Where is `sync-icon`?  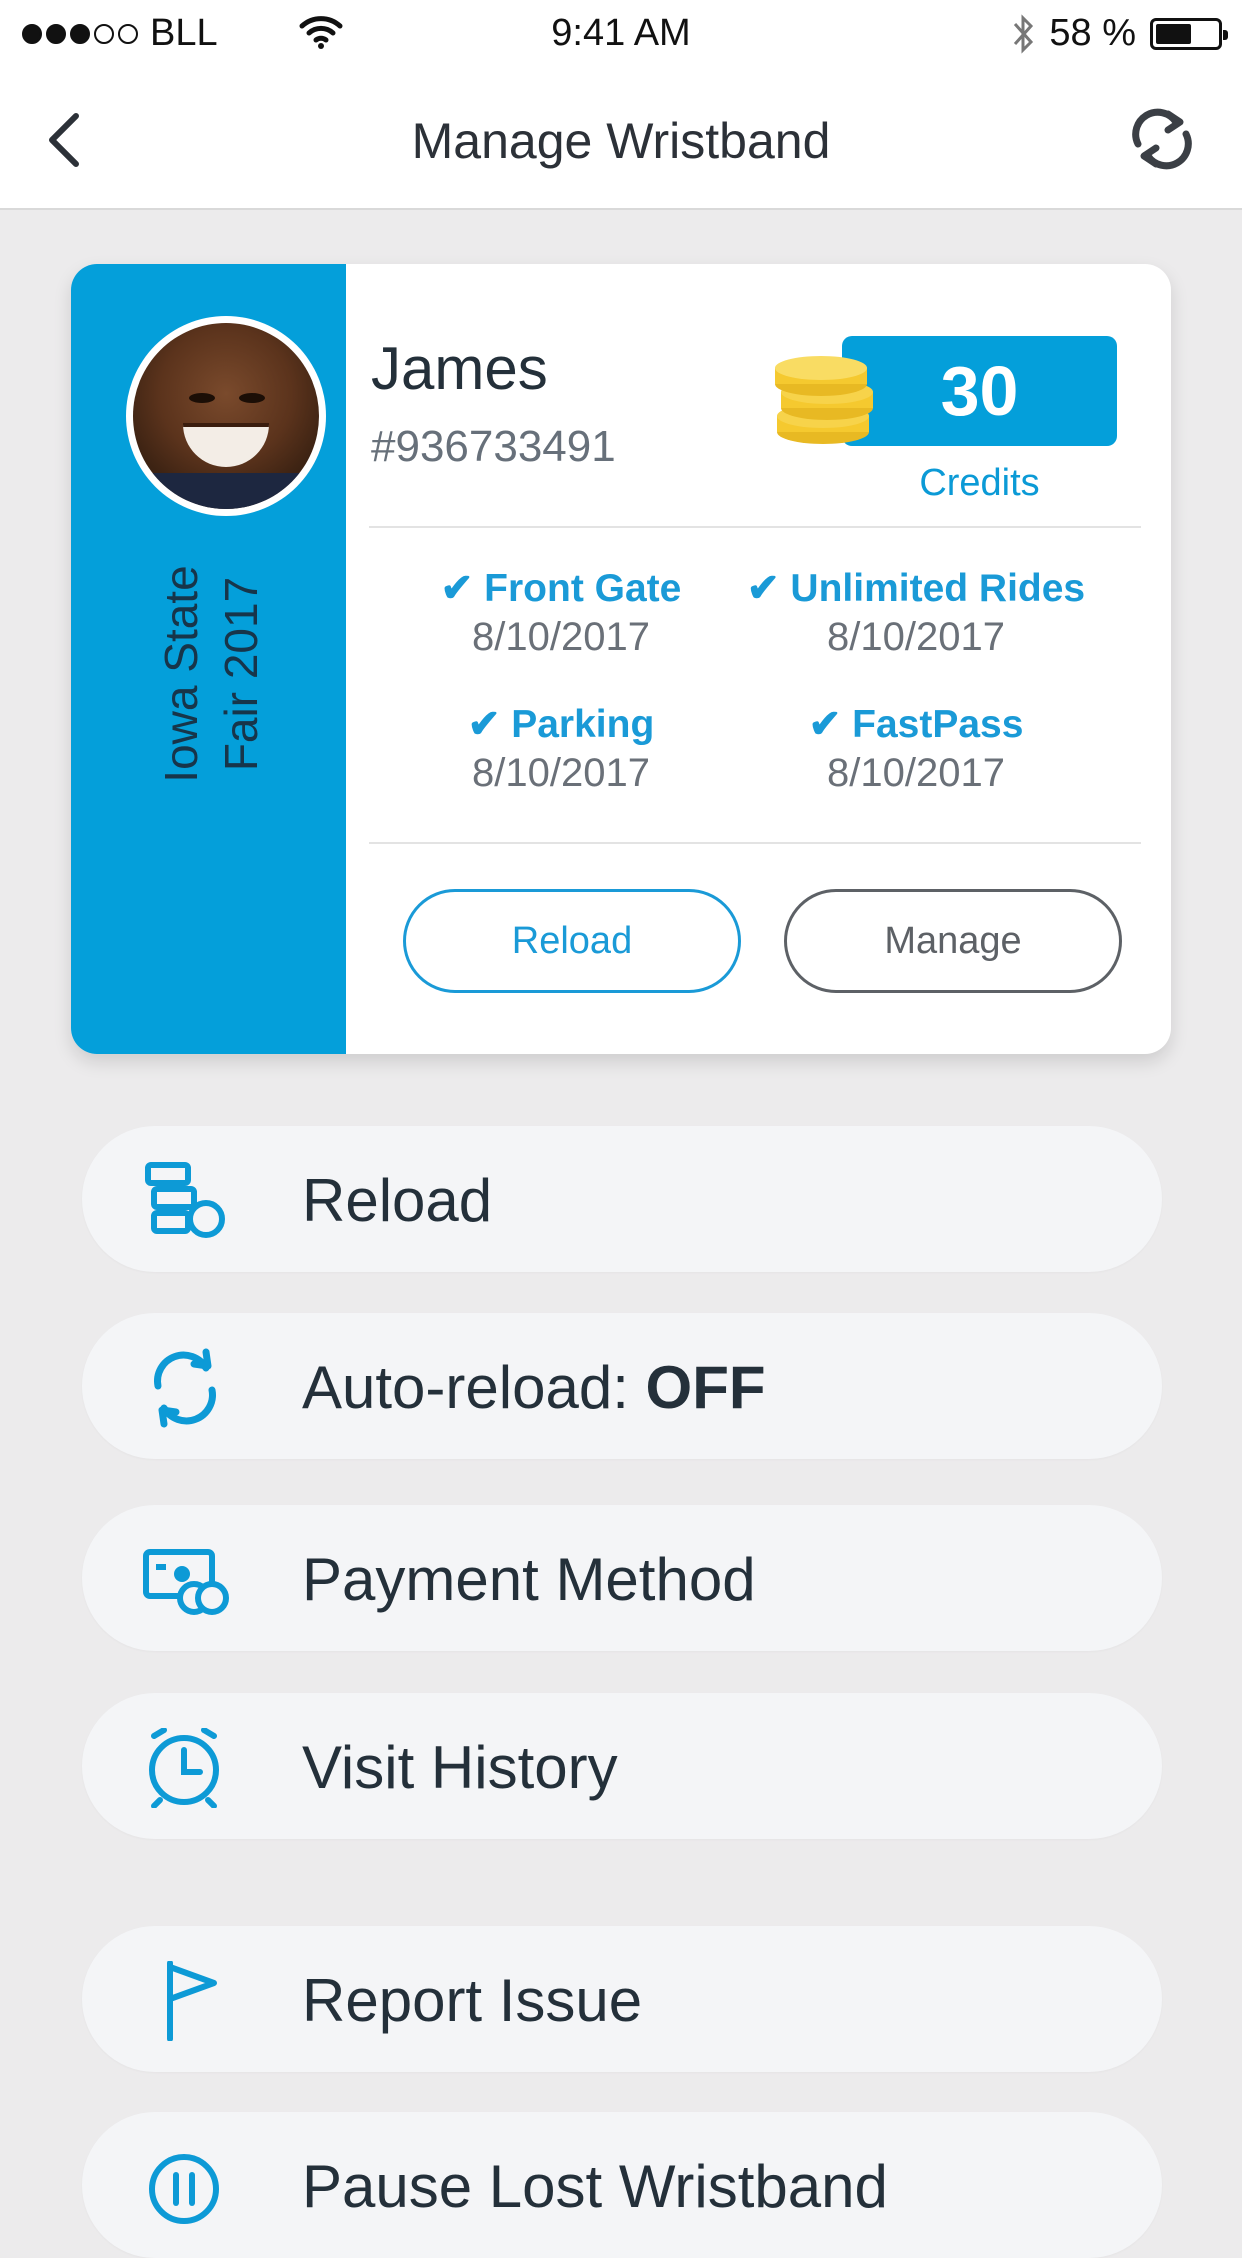
sync-icon is located at coordinates (1162, 139).